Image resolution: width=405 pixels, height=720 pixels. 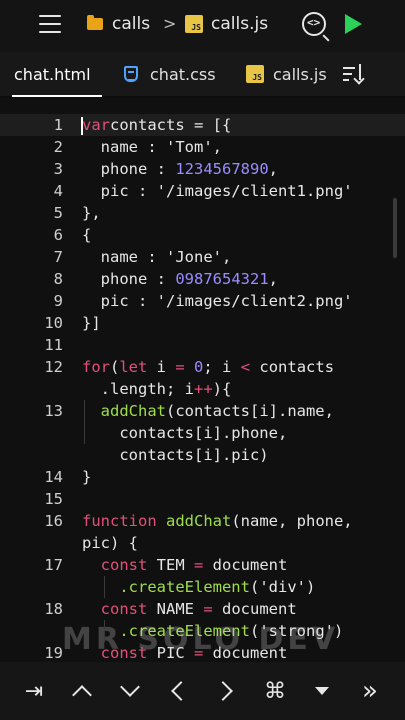 I want to click on code-text: }, so click(x=86, y=477).